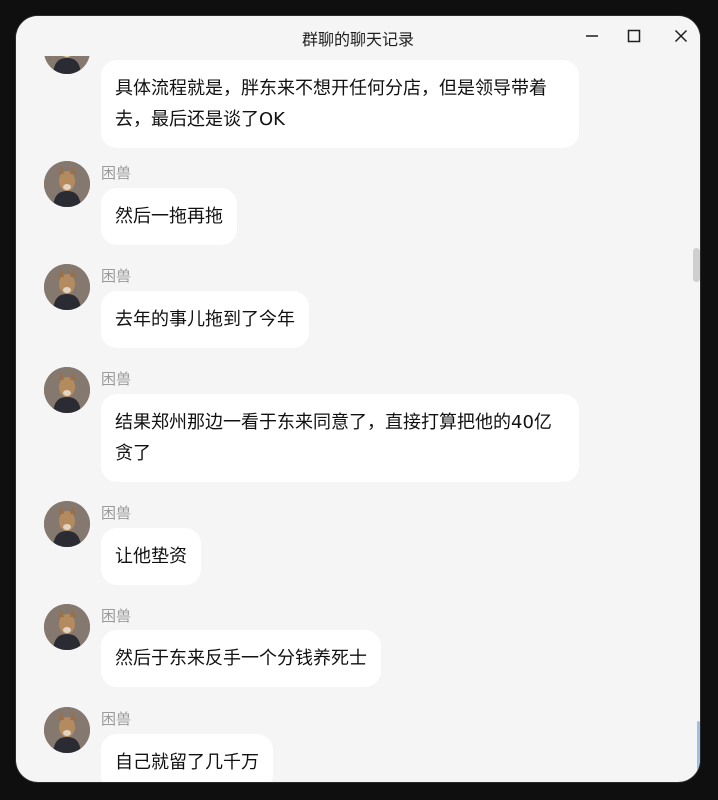  I want to click on message-bubble: 具体流程就是，胖东来不想开任何分店，但是领导带着去，最后还是谈了OK, so click(340, 104).